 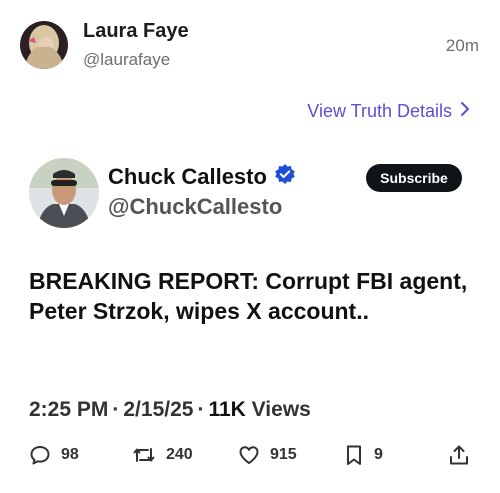 What do you see at coordinates (465, 111) in the screenshot?
I see `chevron-right-icon` at bounding box center [465, 111].